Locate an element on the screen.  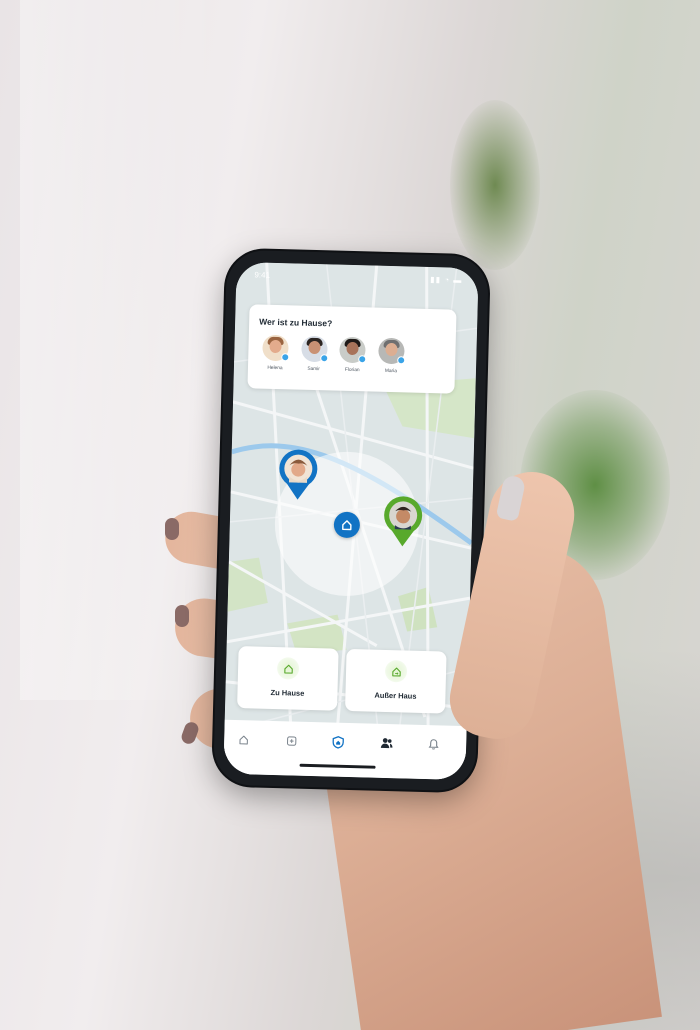
member-name: Helena is located at coordinates (275, 368).